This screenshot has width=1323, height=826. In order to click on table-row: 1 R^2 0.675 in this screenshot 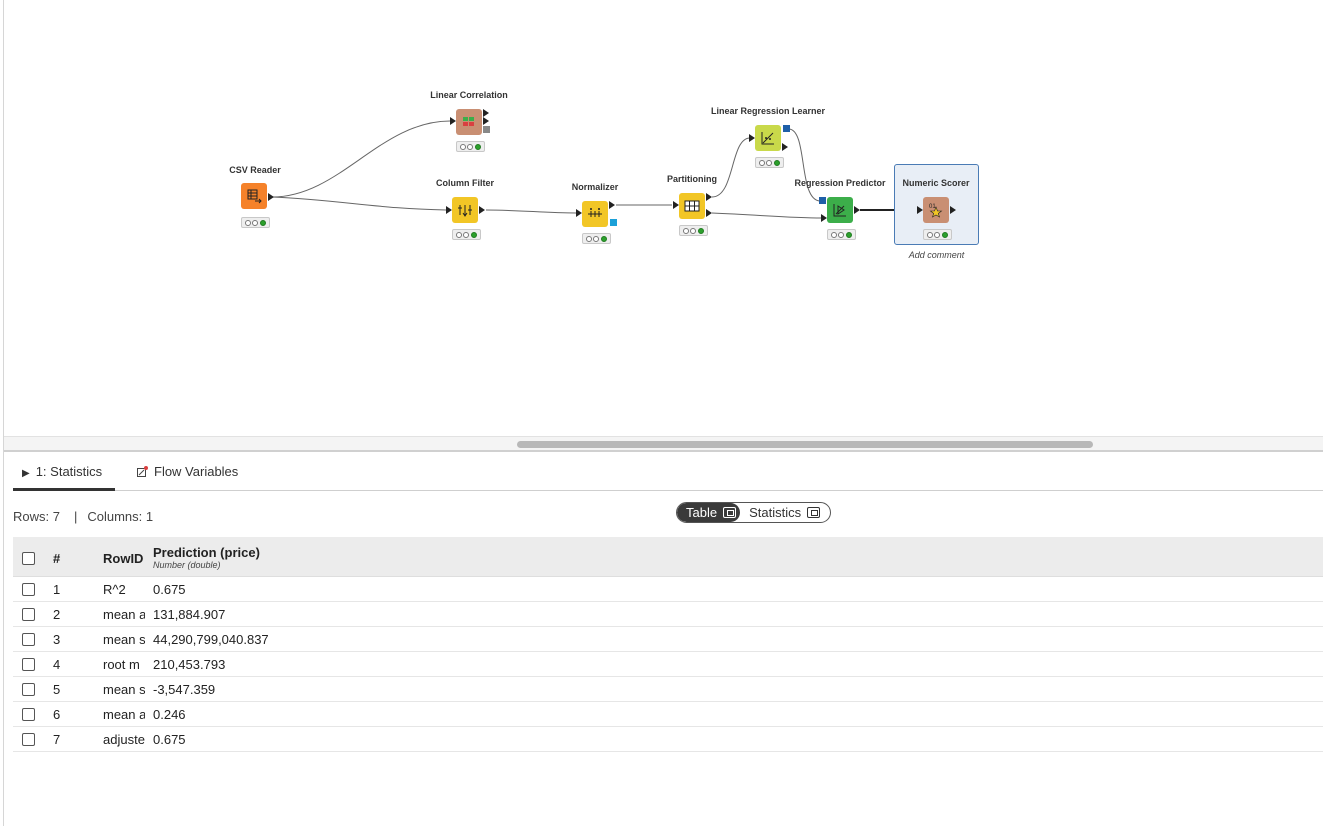, I will do `click(668, 589)`.